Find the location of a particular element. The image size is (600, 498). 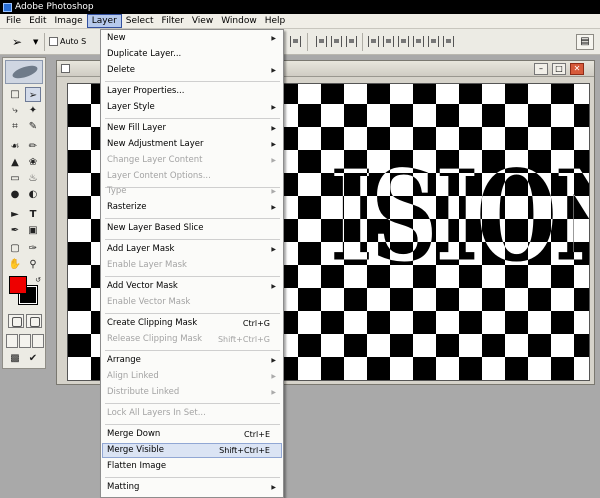

menu-item-merge-down: Merge Down Ctrl+E is located at coordinates (192, 434).